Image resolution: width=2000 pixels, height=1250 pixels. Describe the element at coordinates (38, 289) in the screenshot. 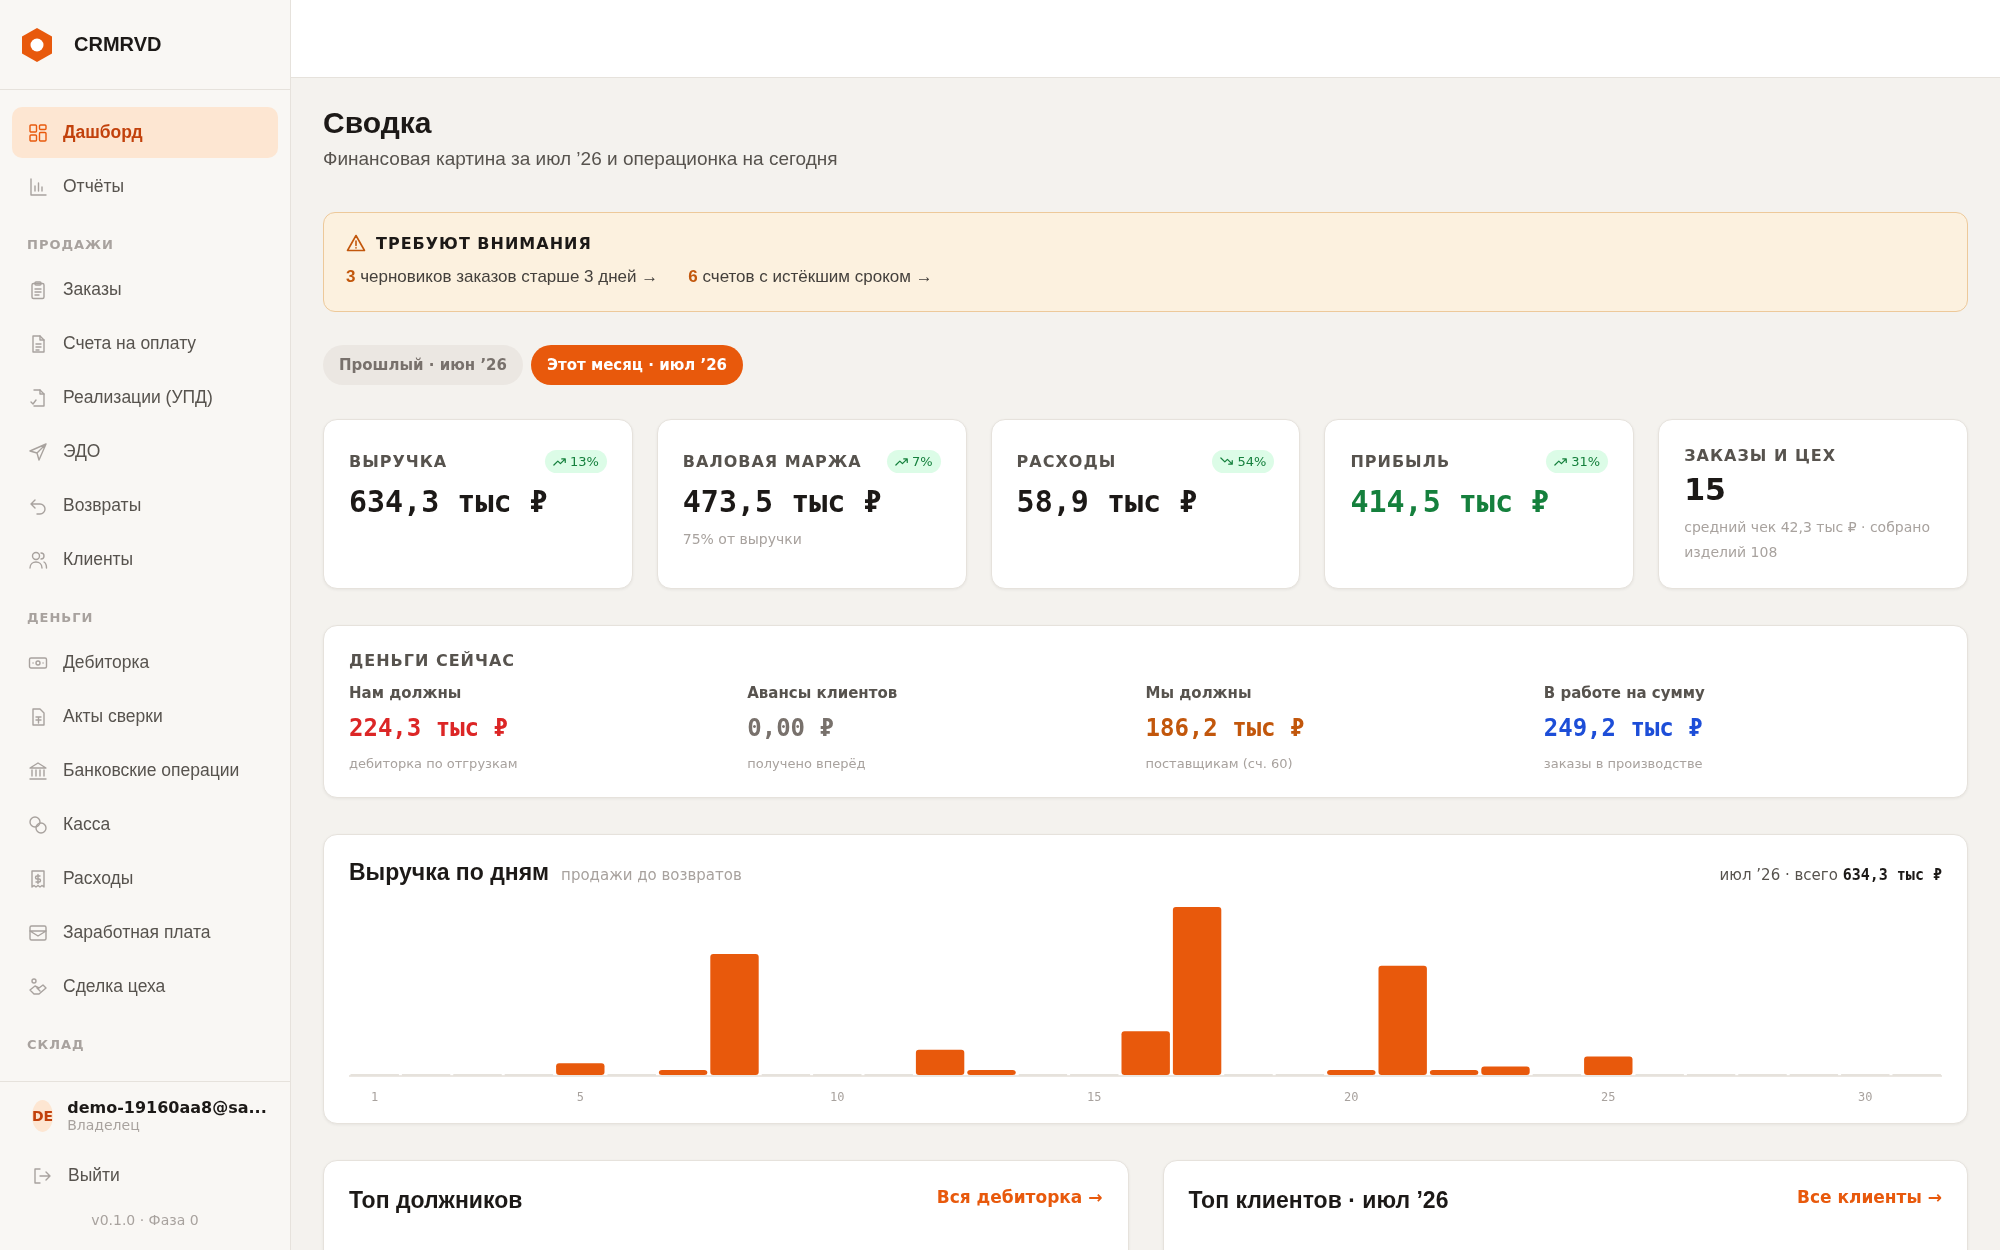

I see `clipboard-icon` at that location.